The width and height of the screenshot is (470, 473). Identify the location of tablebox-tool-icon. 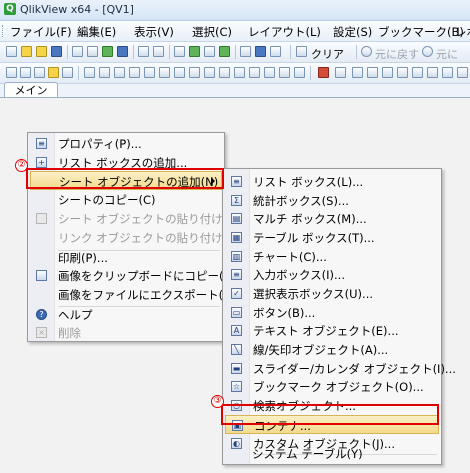
(134, 72).